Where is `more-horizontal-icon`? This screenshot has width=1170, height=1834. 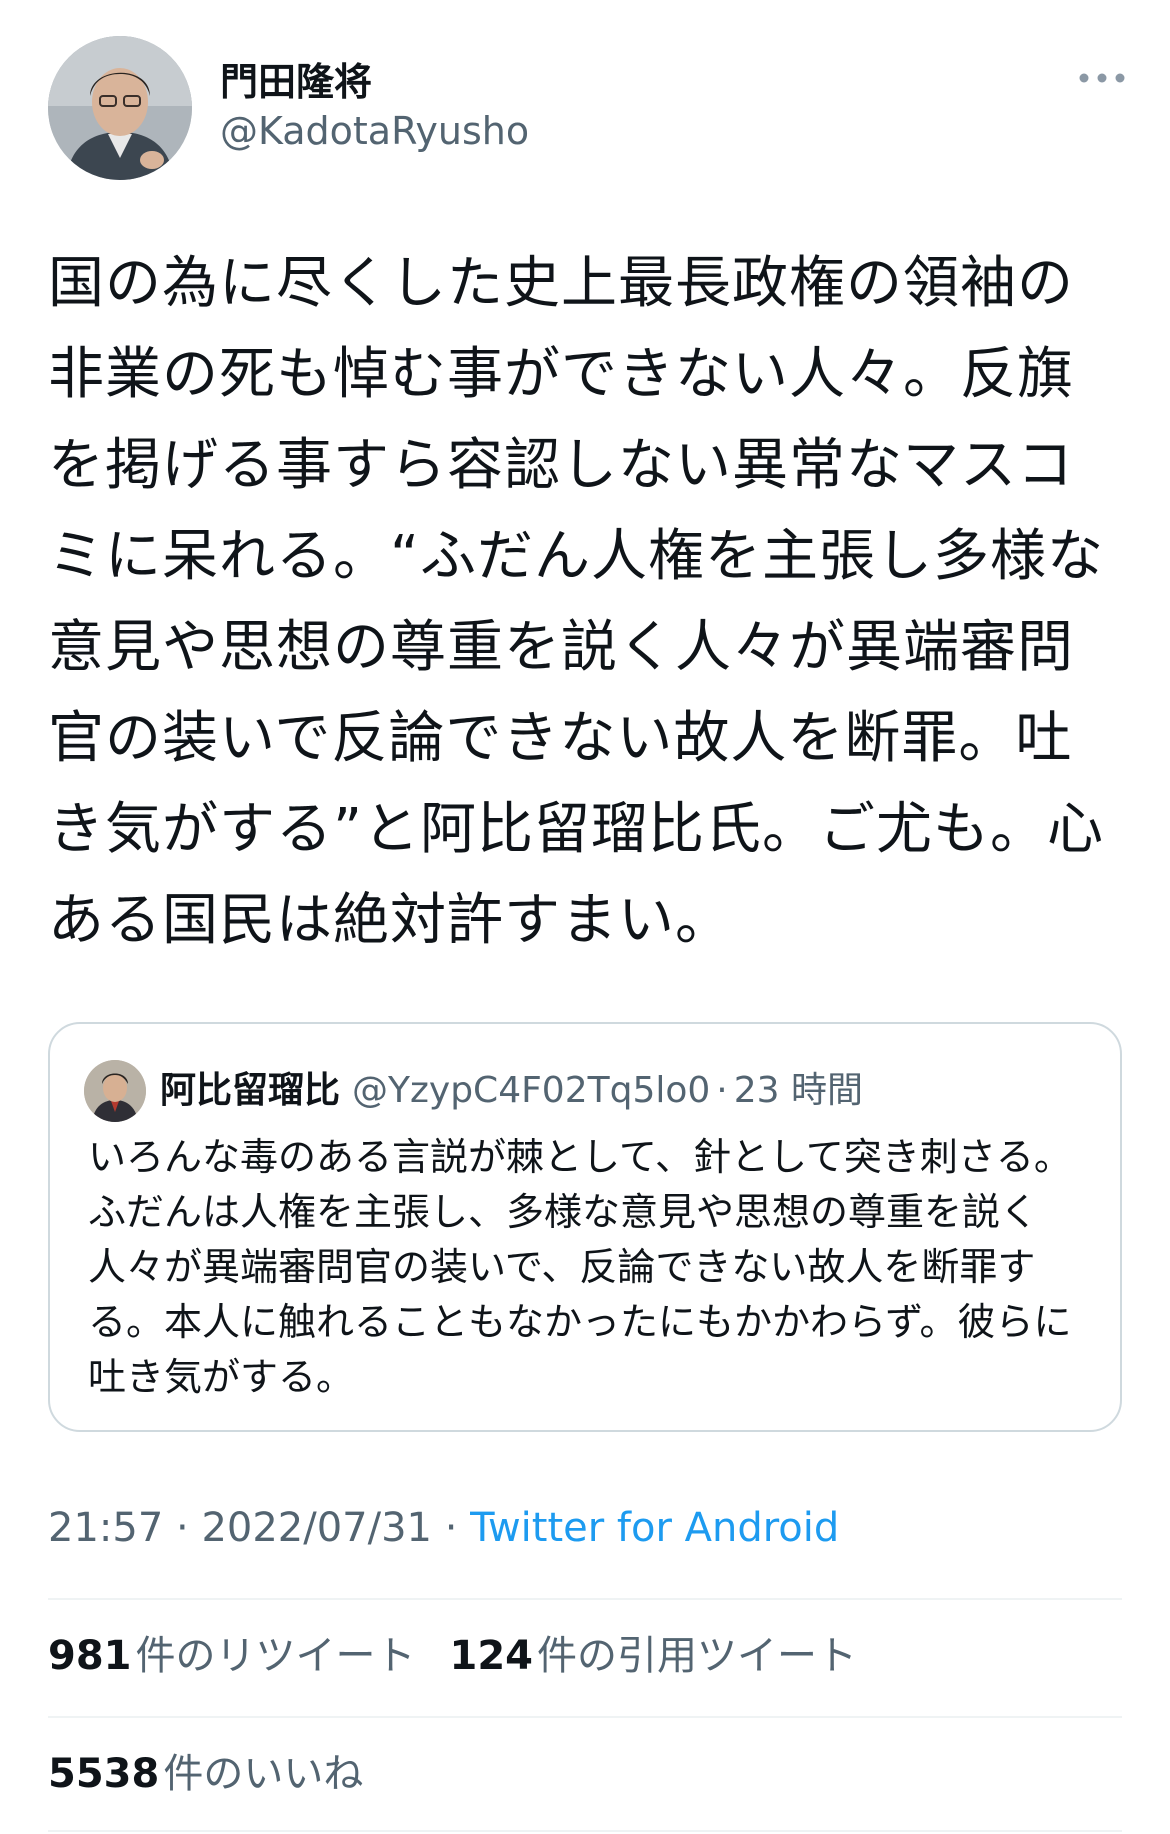 more-horizontal-icon is located at coordinates (1102, 78).